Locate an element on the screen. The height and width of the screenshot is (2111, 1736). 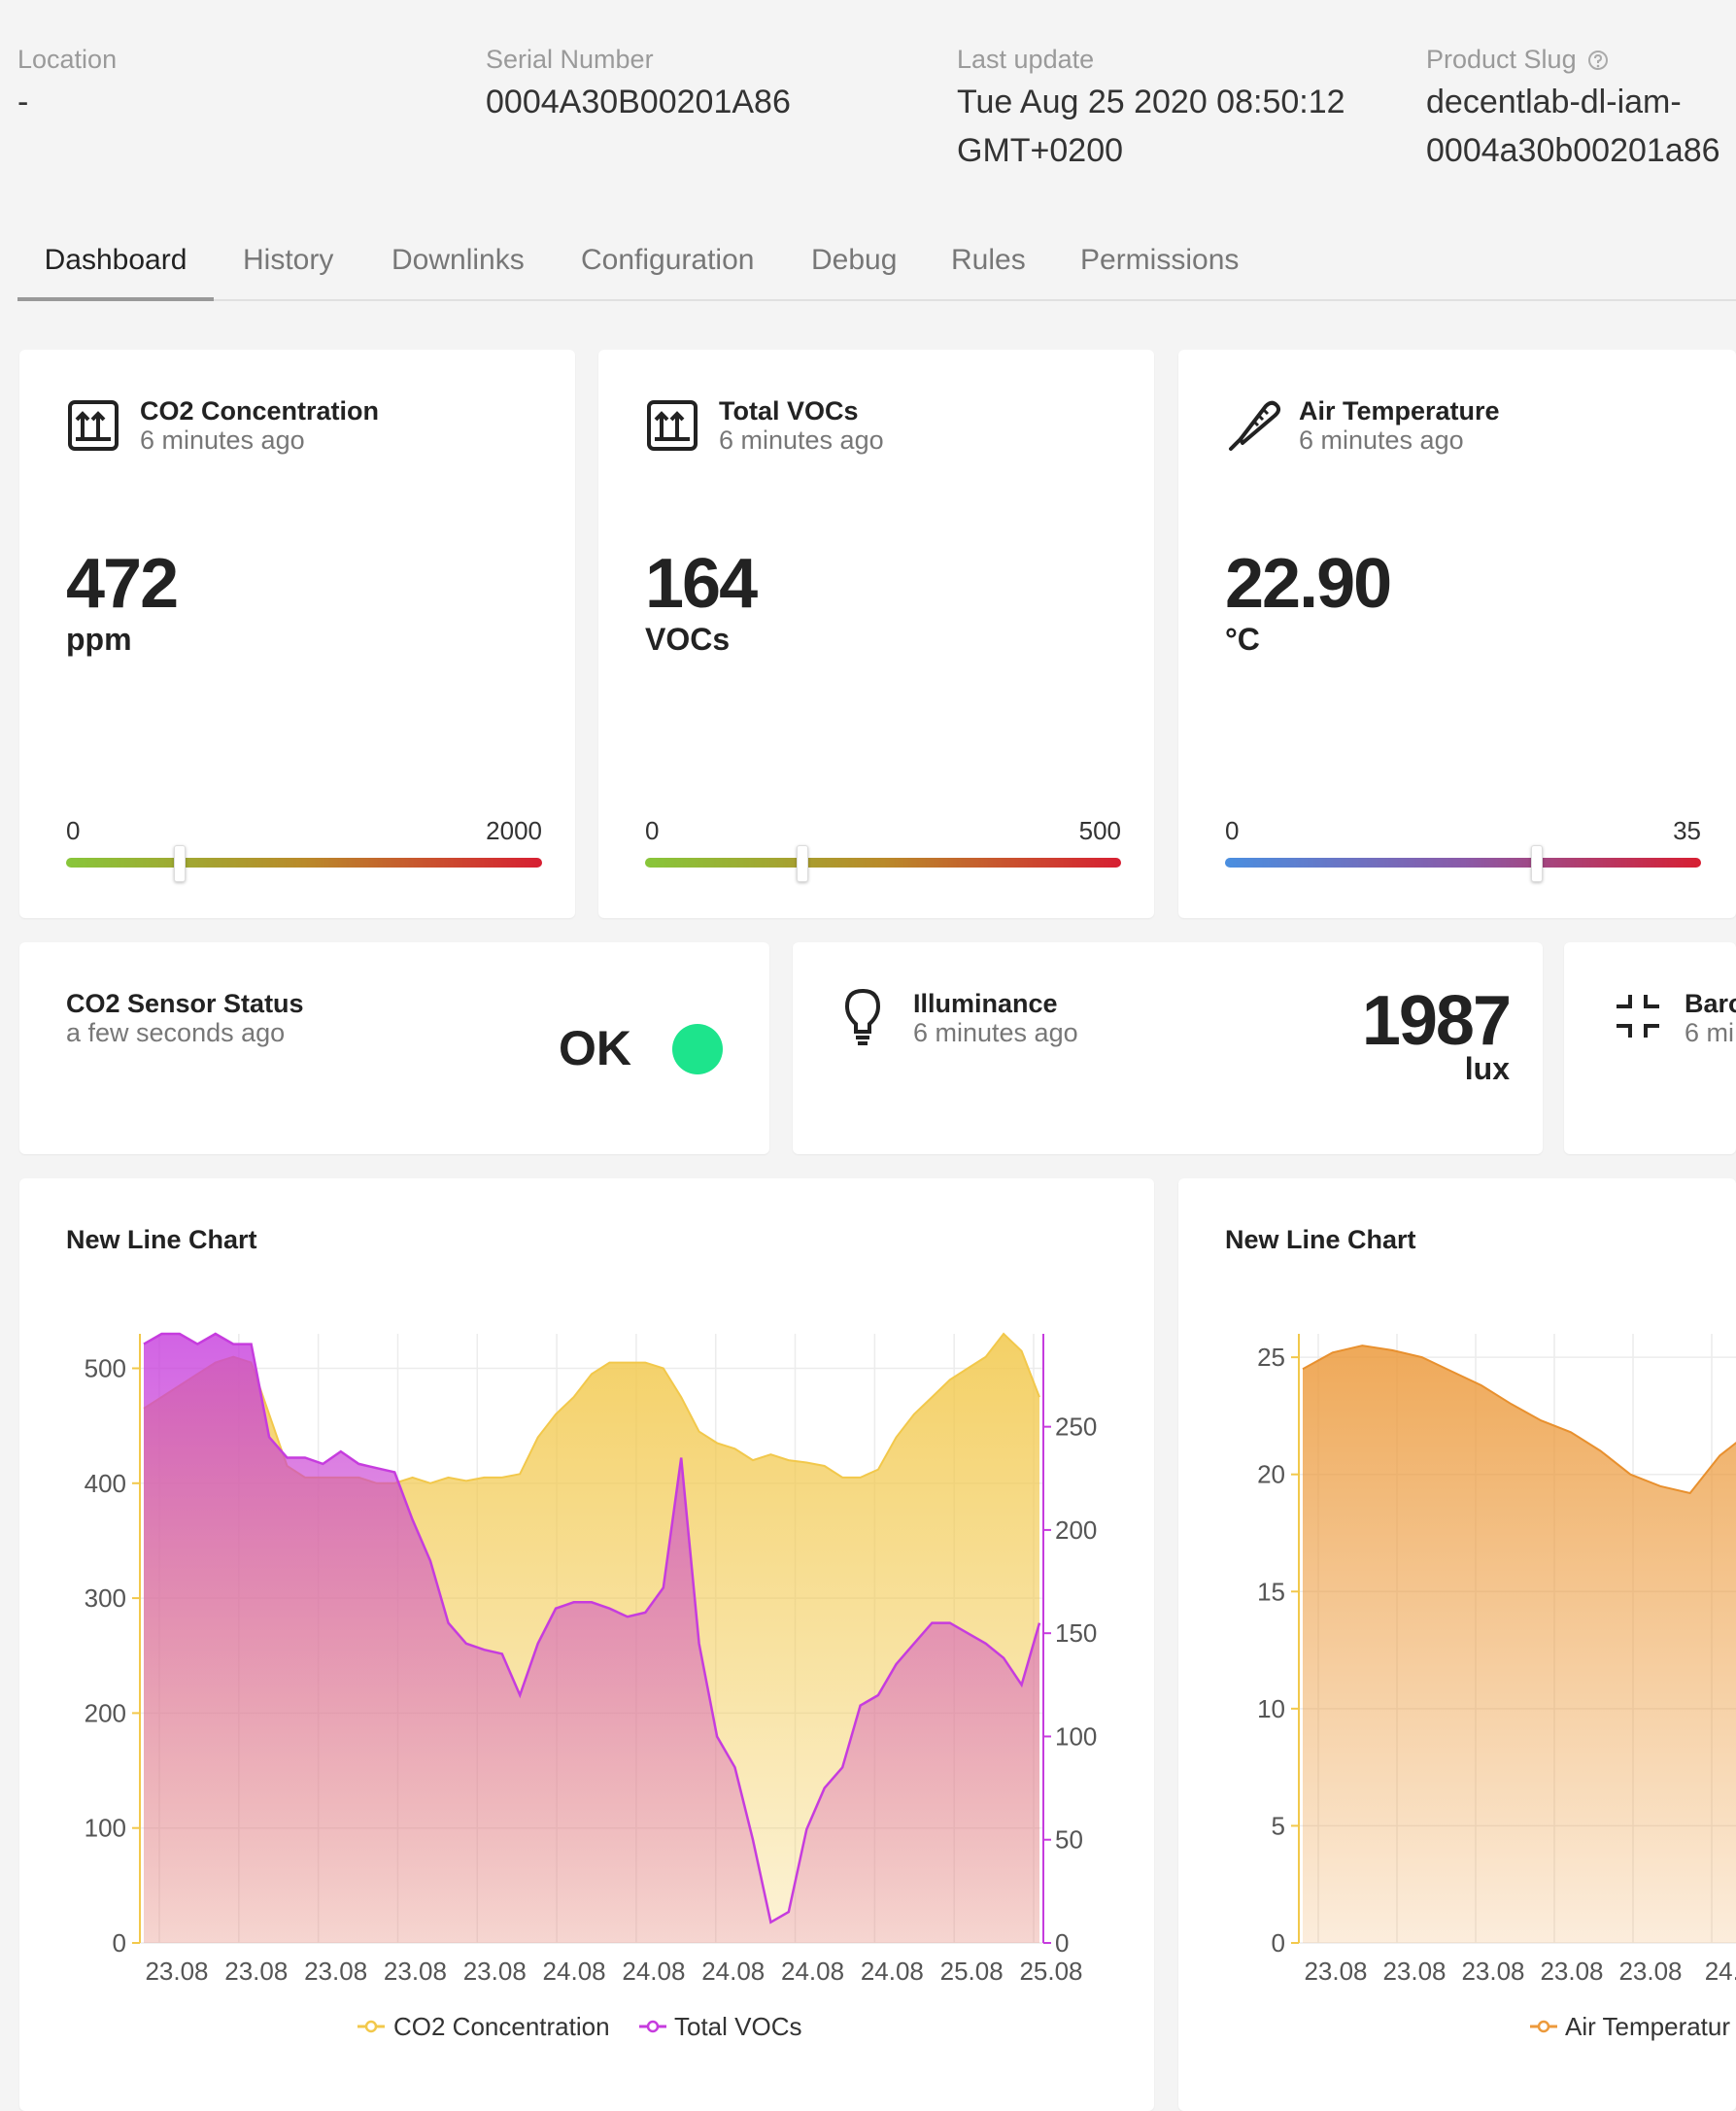
lightbulb-icon is located at coordinates (863, 1016).